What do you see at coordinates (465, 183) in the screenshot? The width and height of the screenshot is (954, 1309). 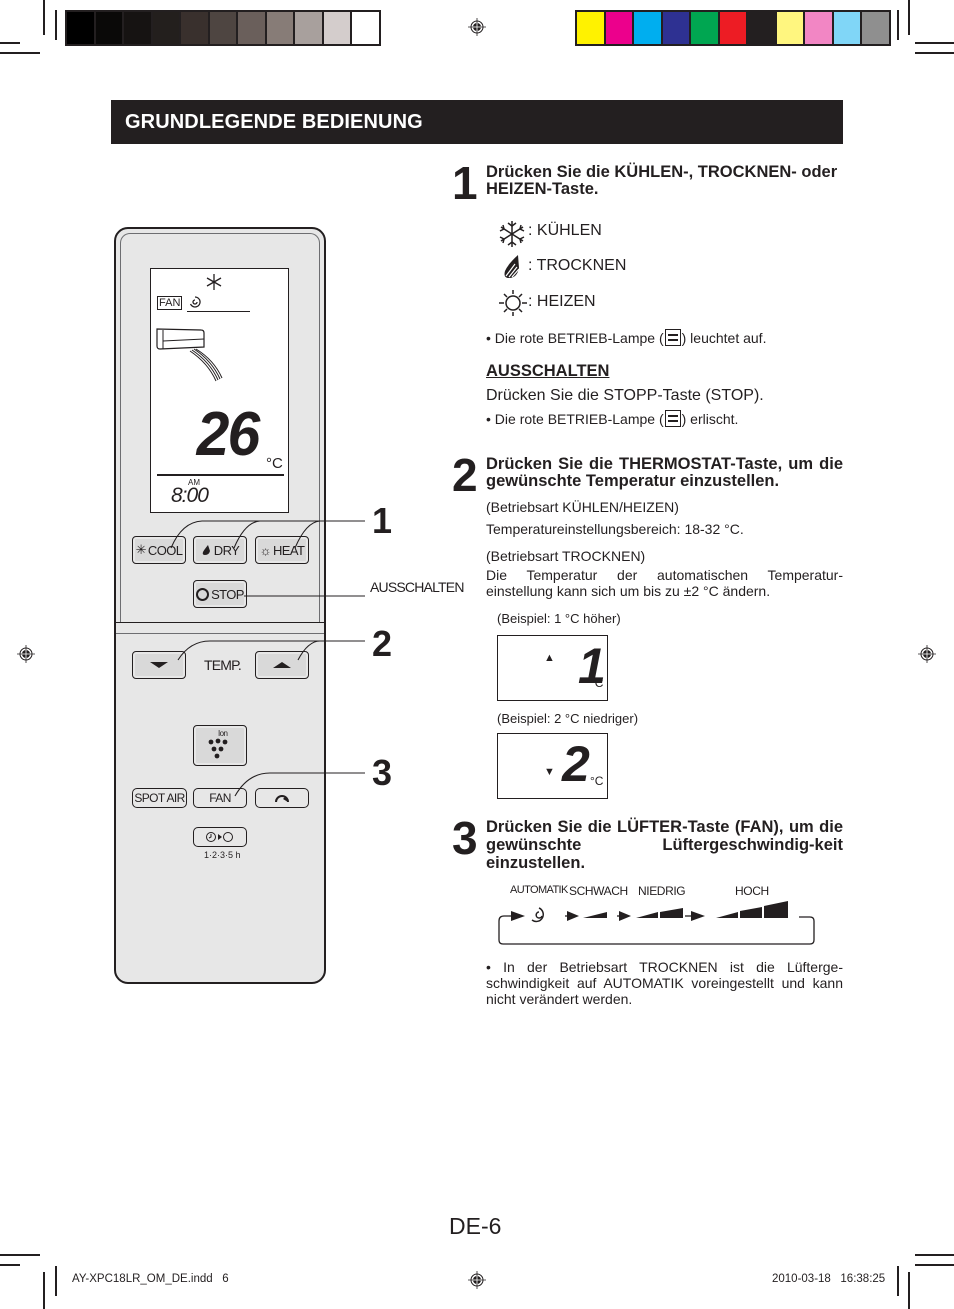 I see `step-number: 1` at bounding box center [465, 183].